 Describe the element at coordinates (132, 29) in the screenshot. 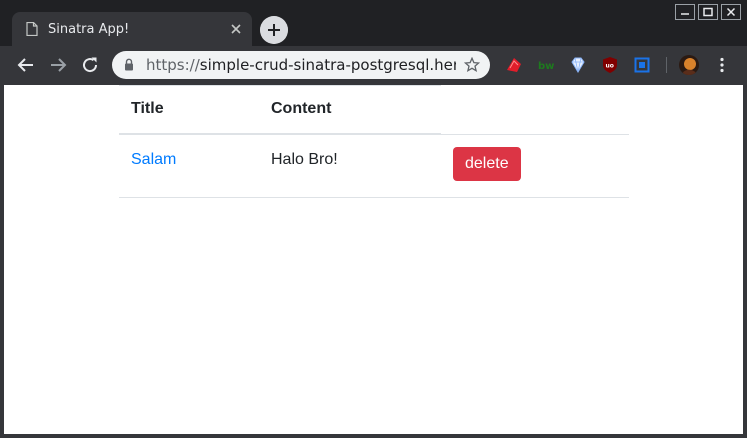

I see `browser-tab: Sinatra App!` at that location.